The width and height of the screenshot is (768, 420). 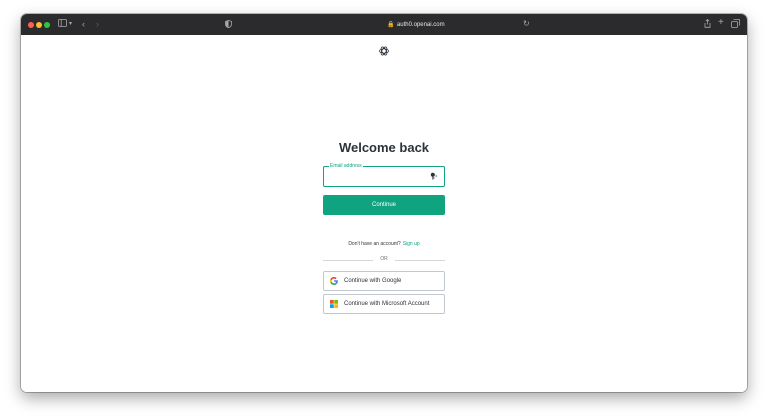 I want to click on continue-with-microsoft-button: Continue with Microsoft Account, so click(x=384, y=304).